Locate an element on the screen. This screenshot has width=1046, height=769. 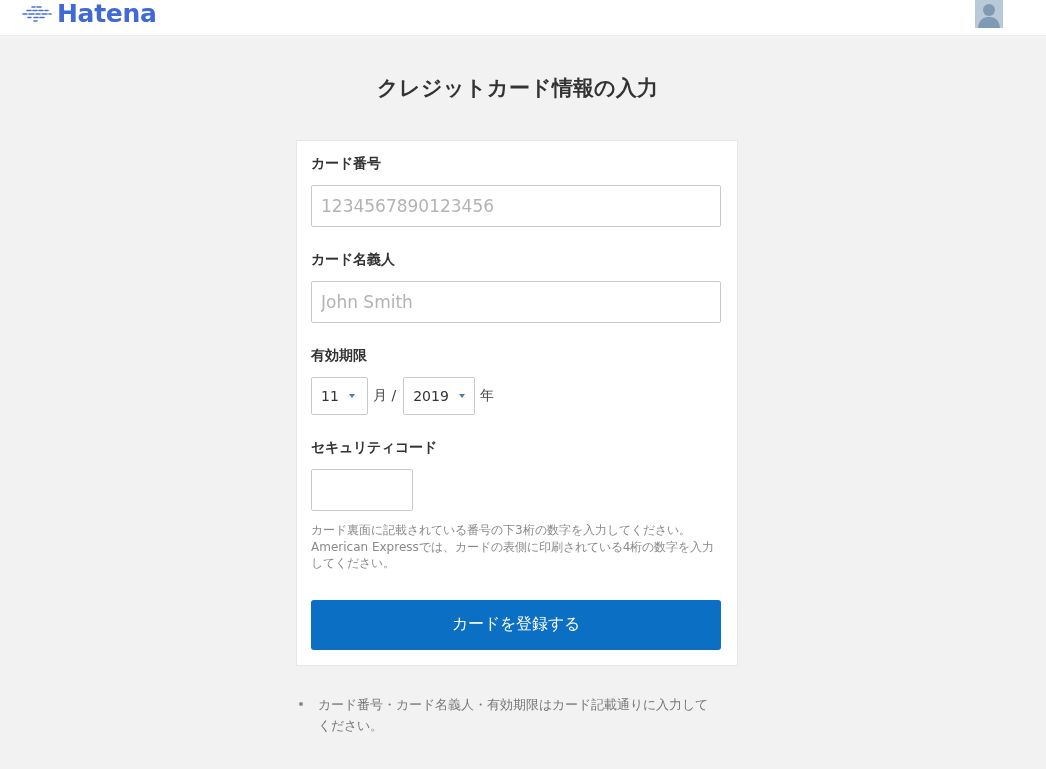
field-label: カード名義人 is located at coordinates (353, 259).